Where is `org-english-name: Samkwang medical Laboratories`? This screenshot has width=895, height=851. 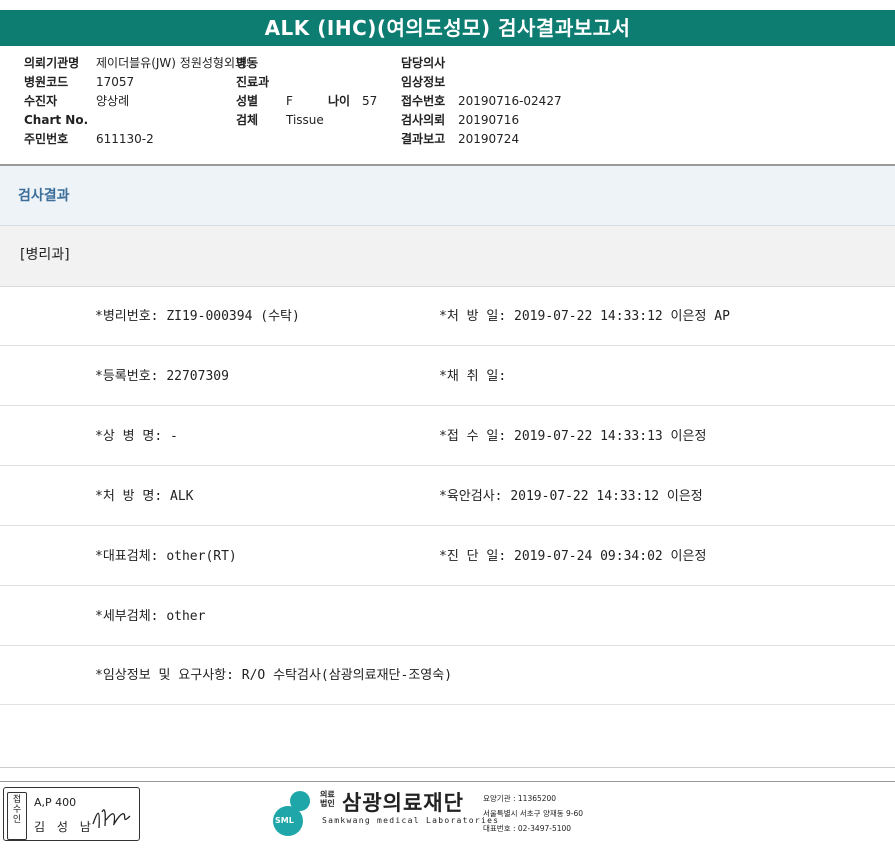 org-english-name: Samkwang medical Laboratories is located at coordinates (411, 820).